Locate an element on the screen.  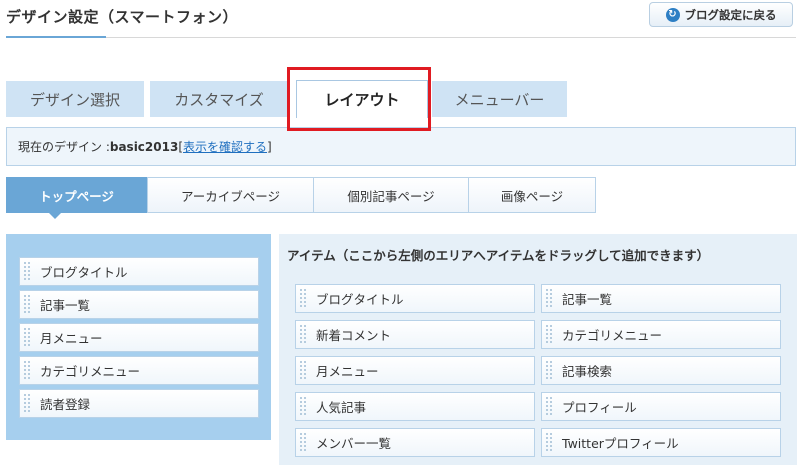
subtab-image-page: 画像ページ is located at coordinates (532, 195).